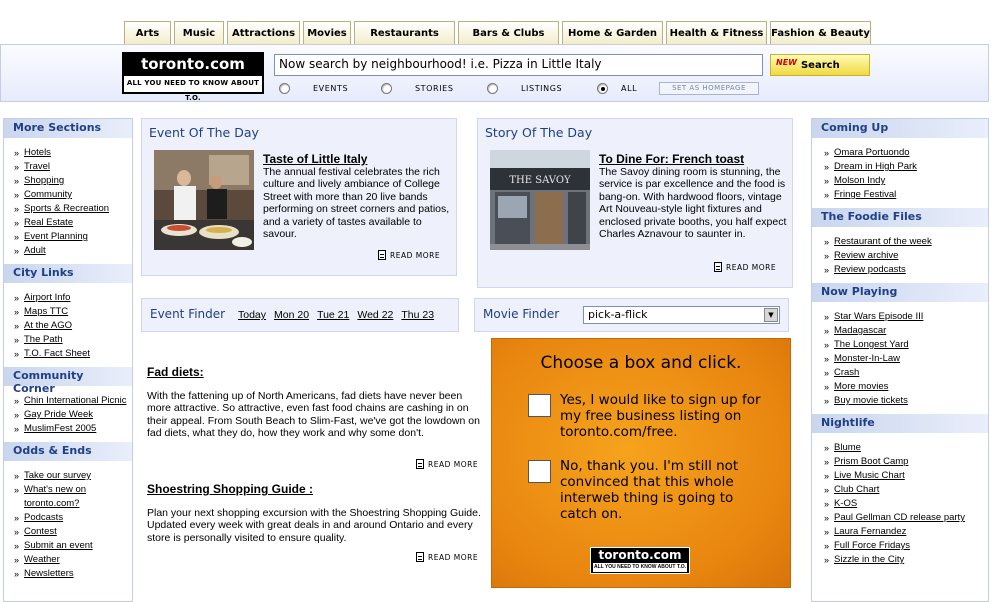 This screenshot has height=602, width=992. Describe the element at coordinates (43, 517) in the screenshot. I see `link-podcasts: Podcasts` at that location.